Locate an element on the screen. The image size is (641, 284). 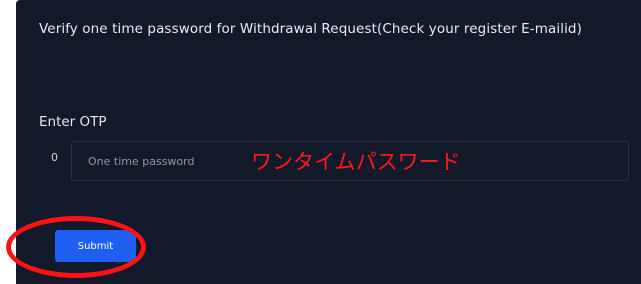
otp-input-prefix: 0 is located at coordinates (54, 157).